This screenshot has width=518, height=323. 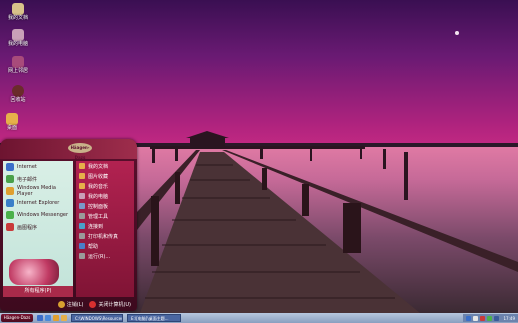 What do you see at coordinates (82, 256) in the screenshot?
I see `run-icon` at bounding box center [82, 256].